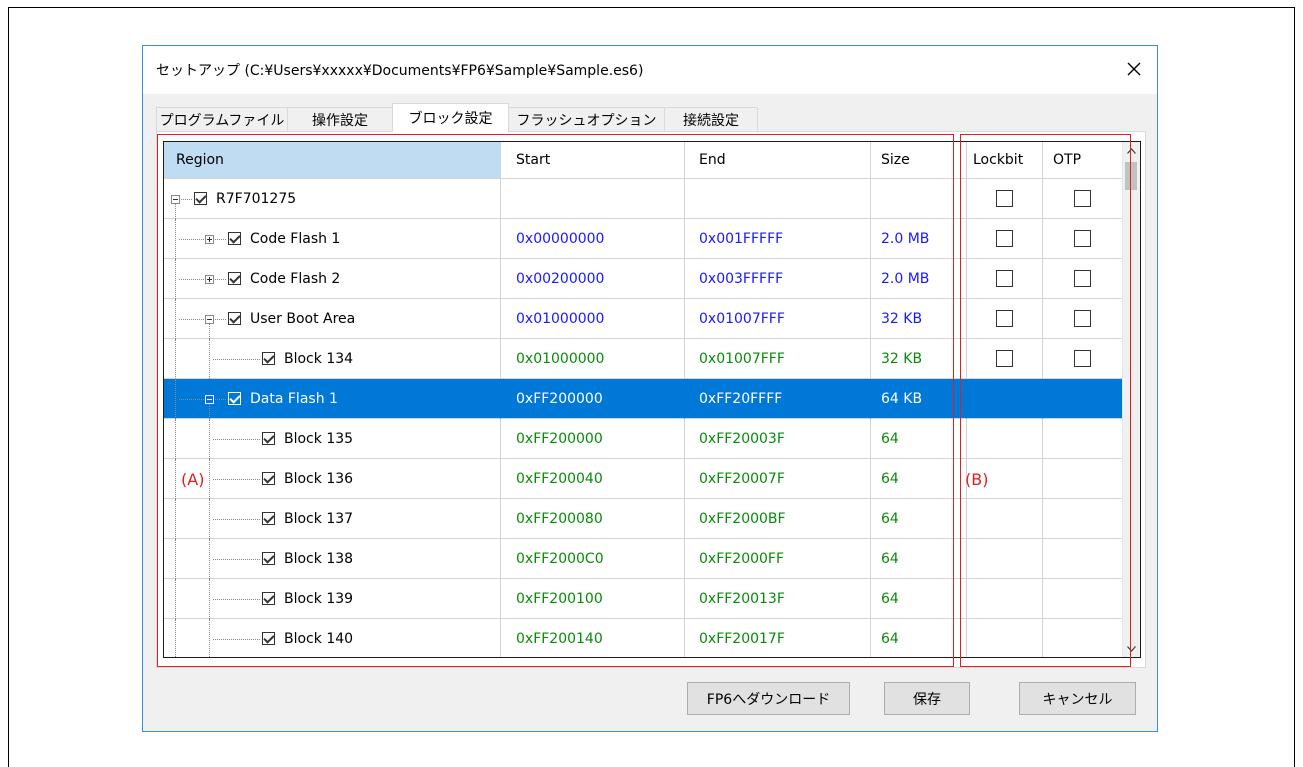  What do you see at coordinates (319, 519) in the screenshot?
I see `region-label: Block 137` at bounding box center [319, 519].